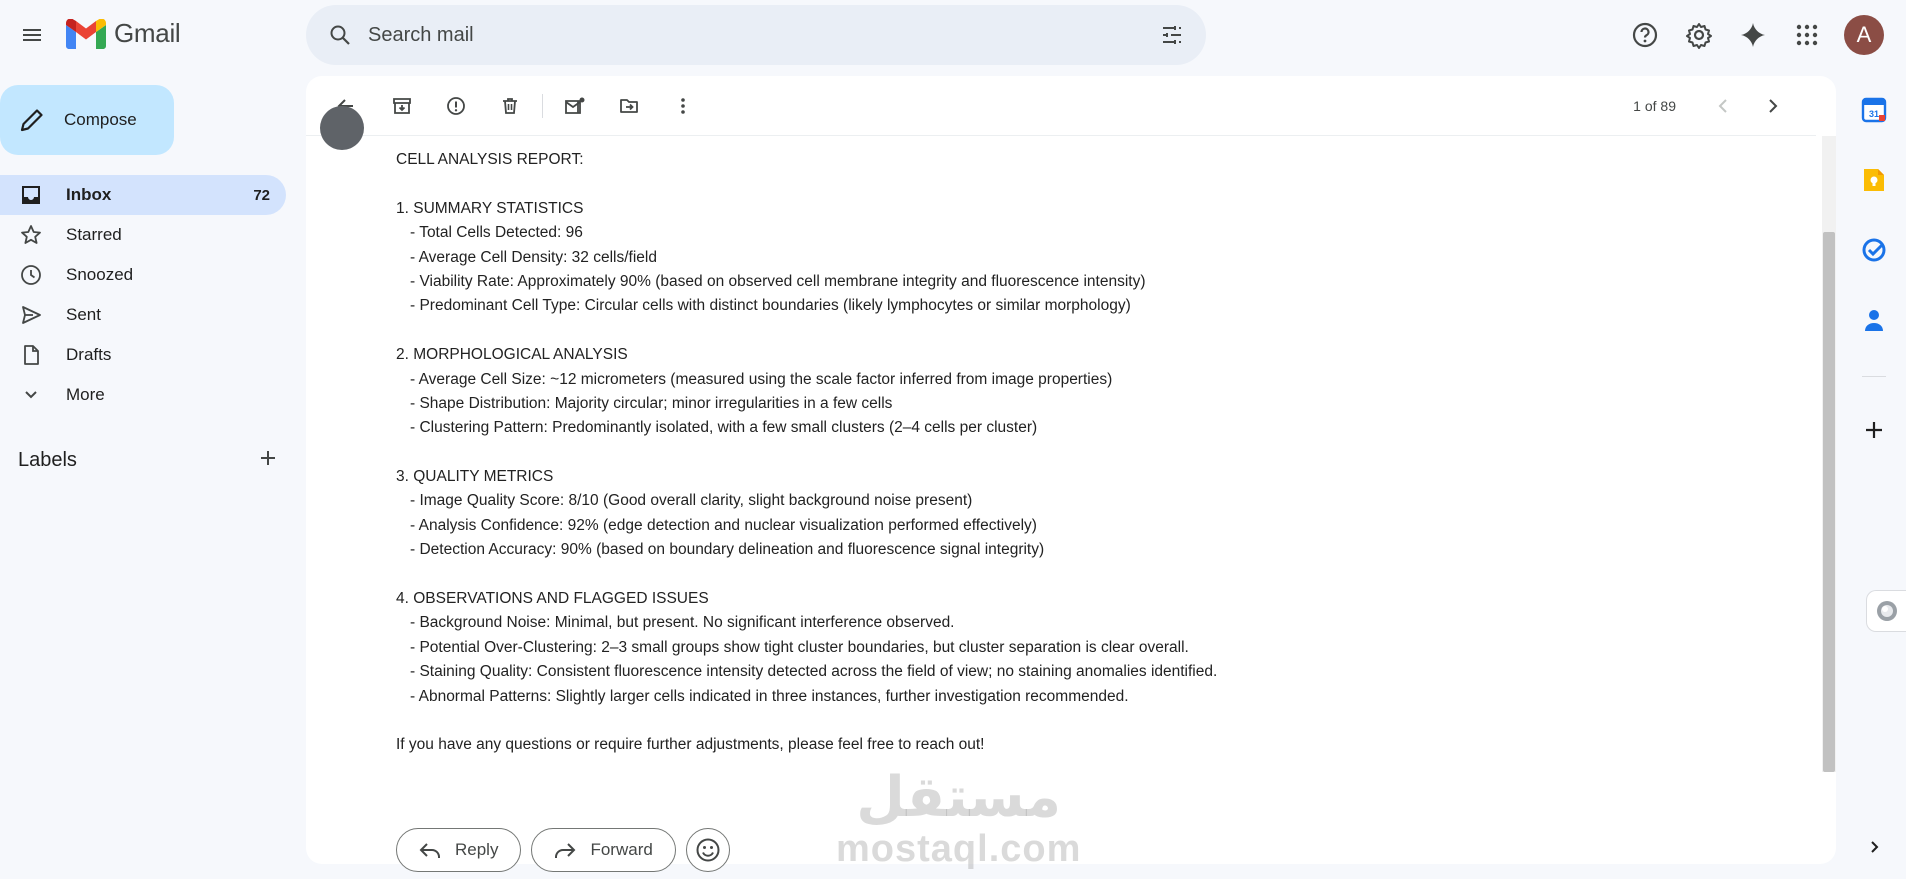 This screenshot has height=879, width=1906. I want to click on inbox-count: 72, so click(261, 195).